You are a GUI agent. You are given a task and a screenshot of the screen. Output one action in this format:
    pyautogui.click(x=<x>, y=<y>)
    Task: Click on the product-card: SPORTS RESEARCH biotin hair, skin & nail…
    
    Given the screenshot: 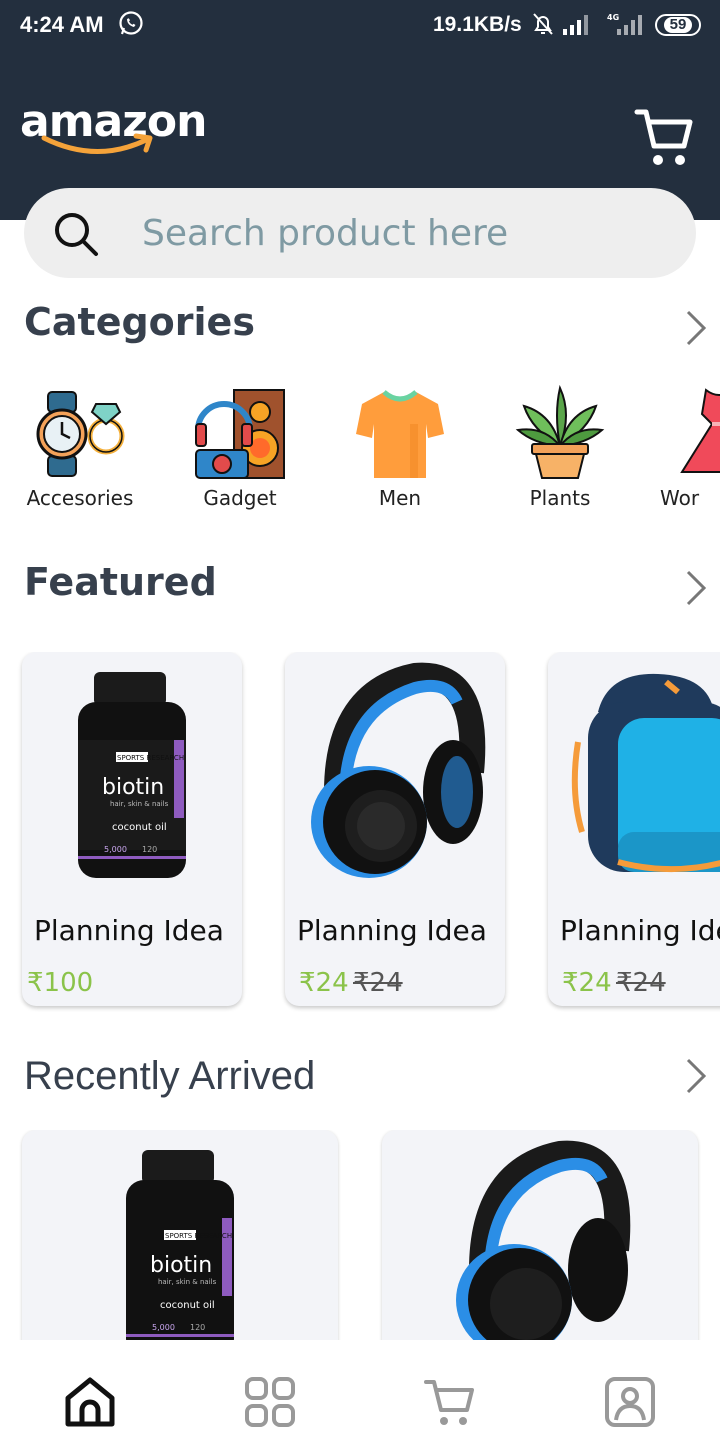 What is the action you would take?
    pyautogui.click(x=132, y=829)
    